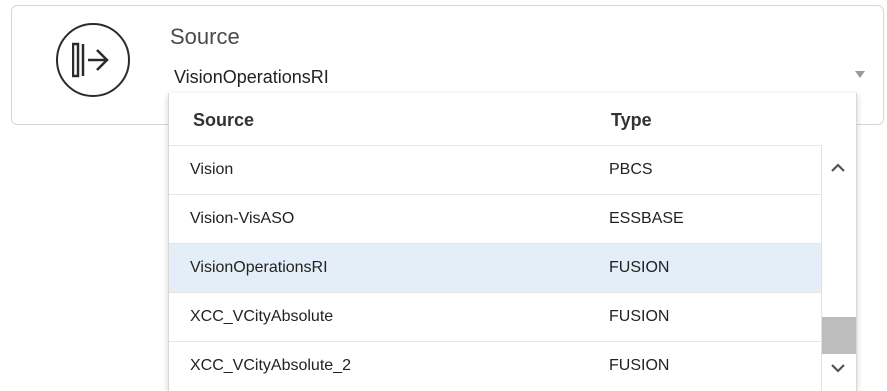 The width and height of the screenshot is (887, 391). I want to click on scrollbar-track, so click(838, 268).